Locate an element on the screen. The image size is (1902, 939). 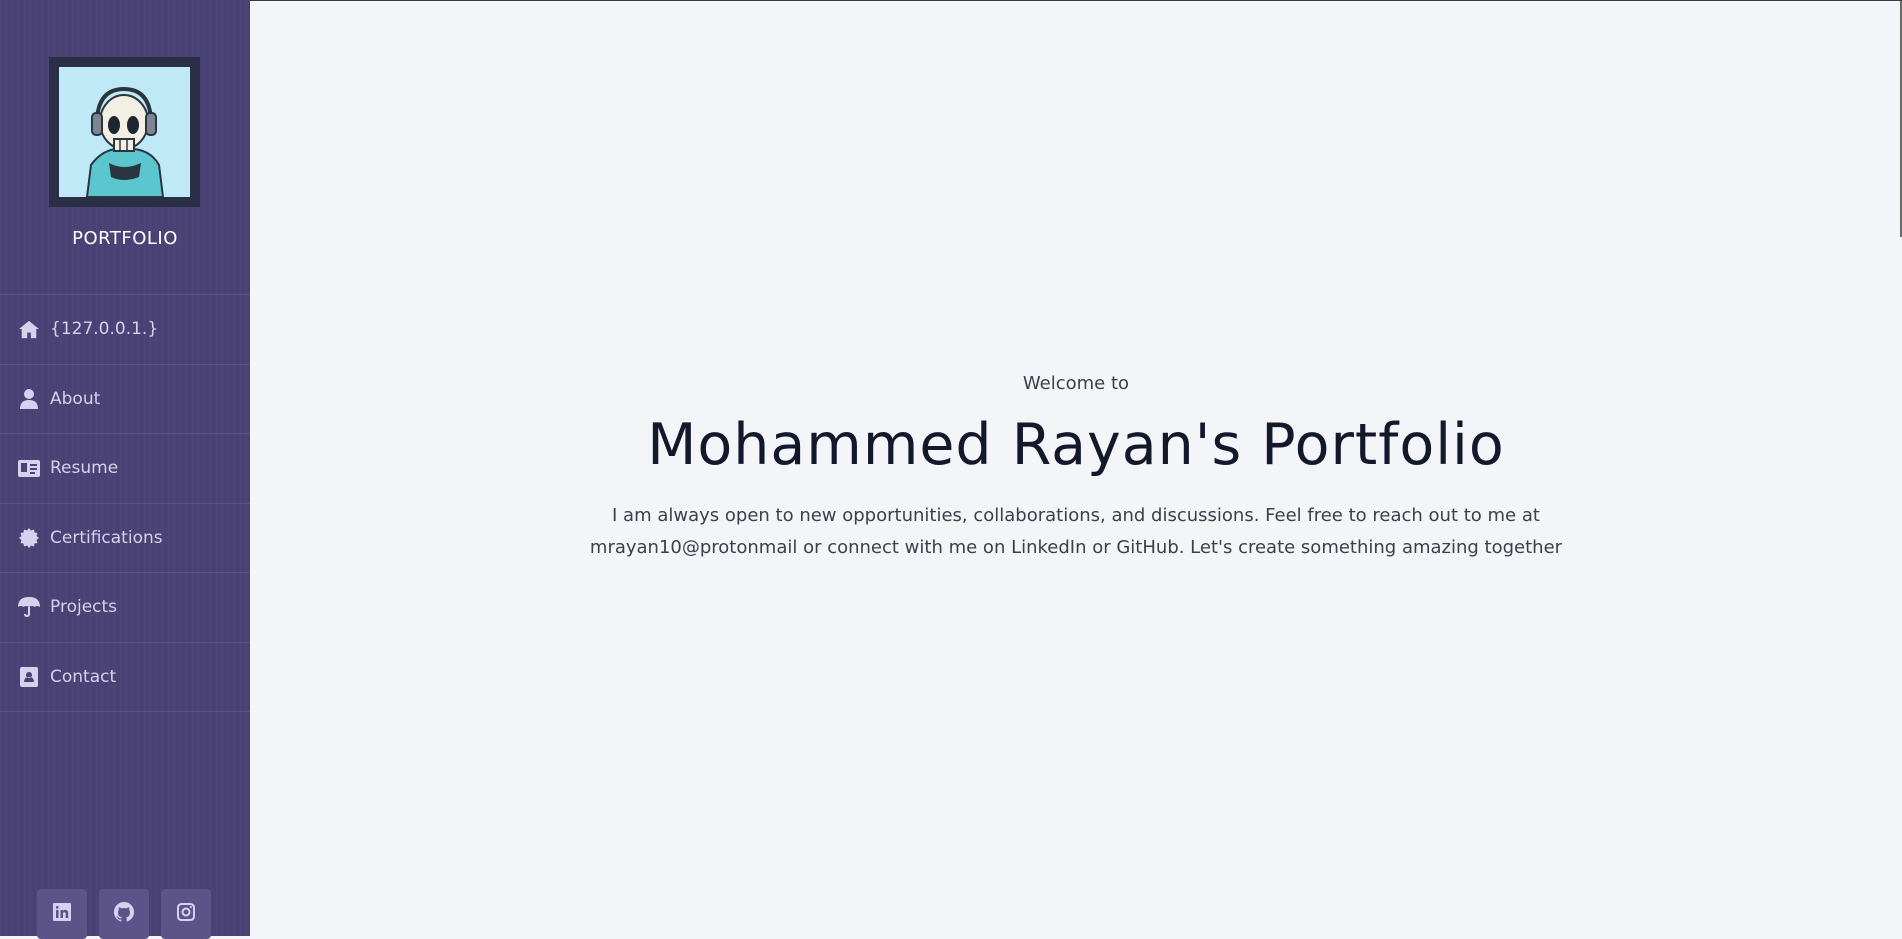
page-title: Mohammed Rayan's Portfolio is located at coordinates (1076, 445).